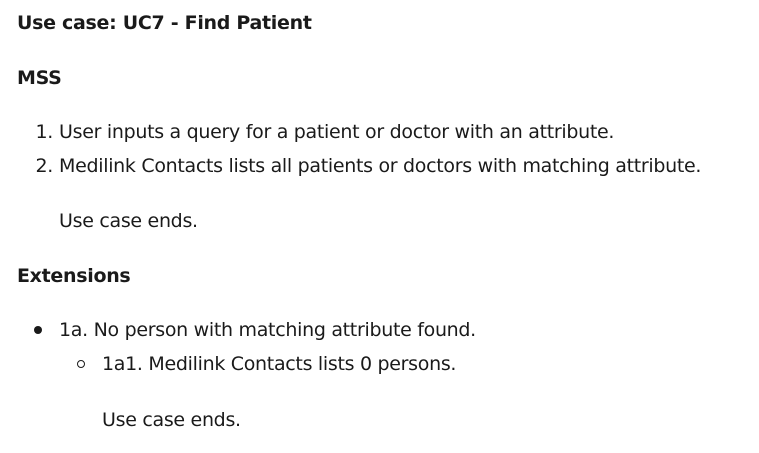 The width and height of the screenshot is (759, 453). I want to click on use-case-title: Use case: UC7 - Find Patient, so click(164, 23).